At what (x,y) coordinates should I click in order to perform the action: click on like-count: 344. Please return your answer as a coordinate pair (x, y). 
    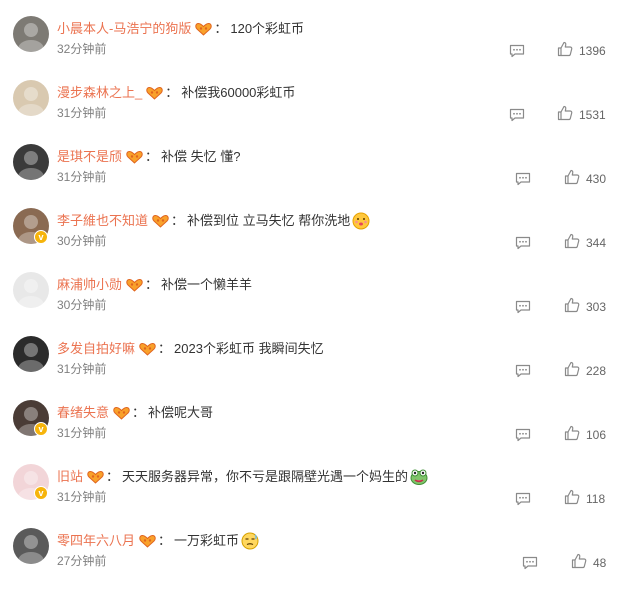
    Looking at the image, I should click on (596, 243).